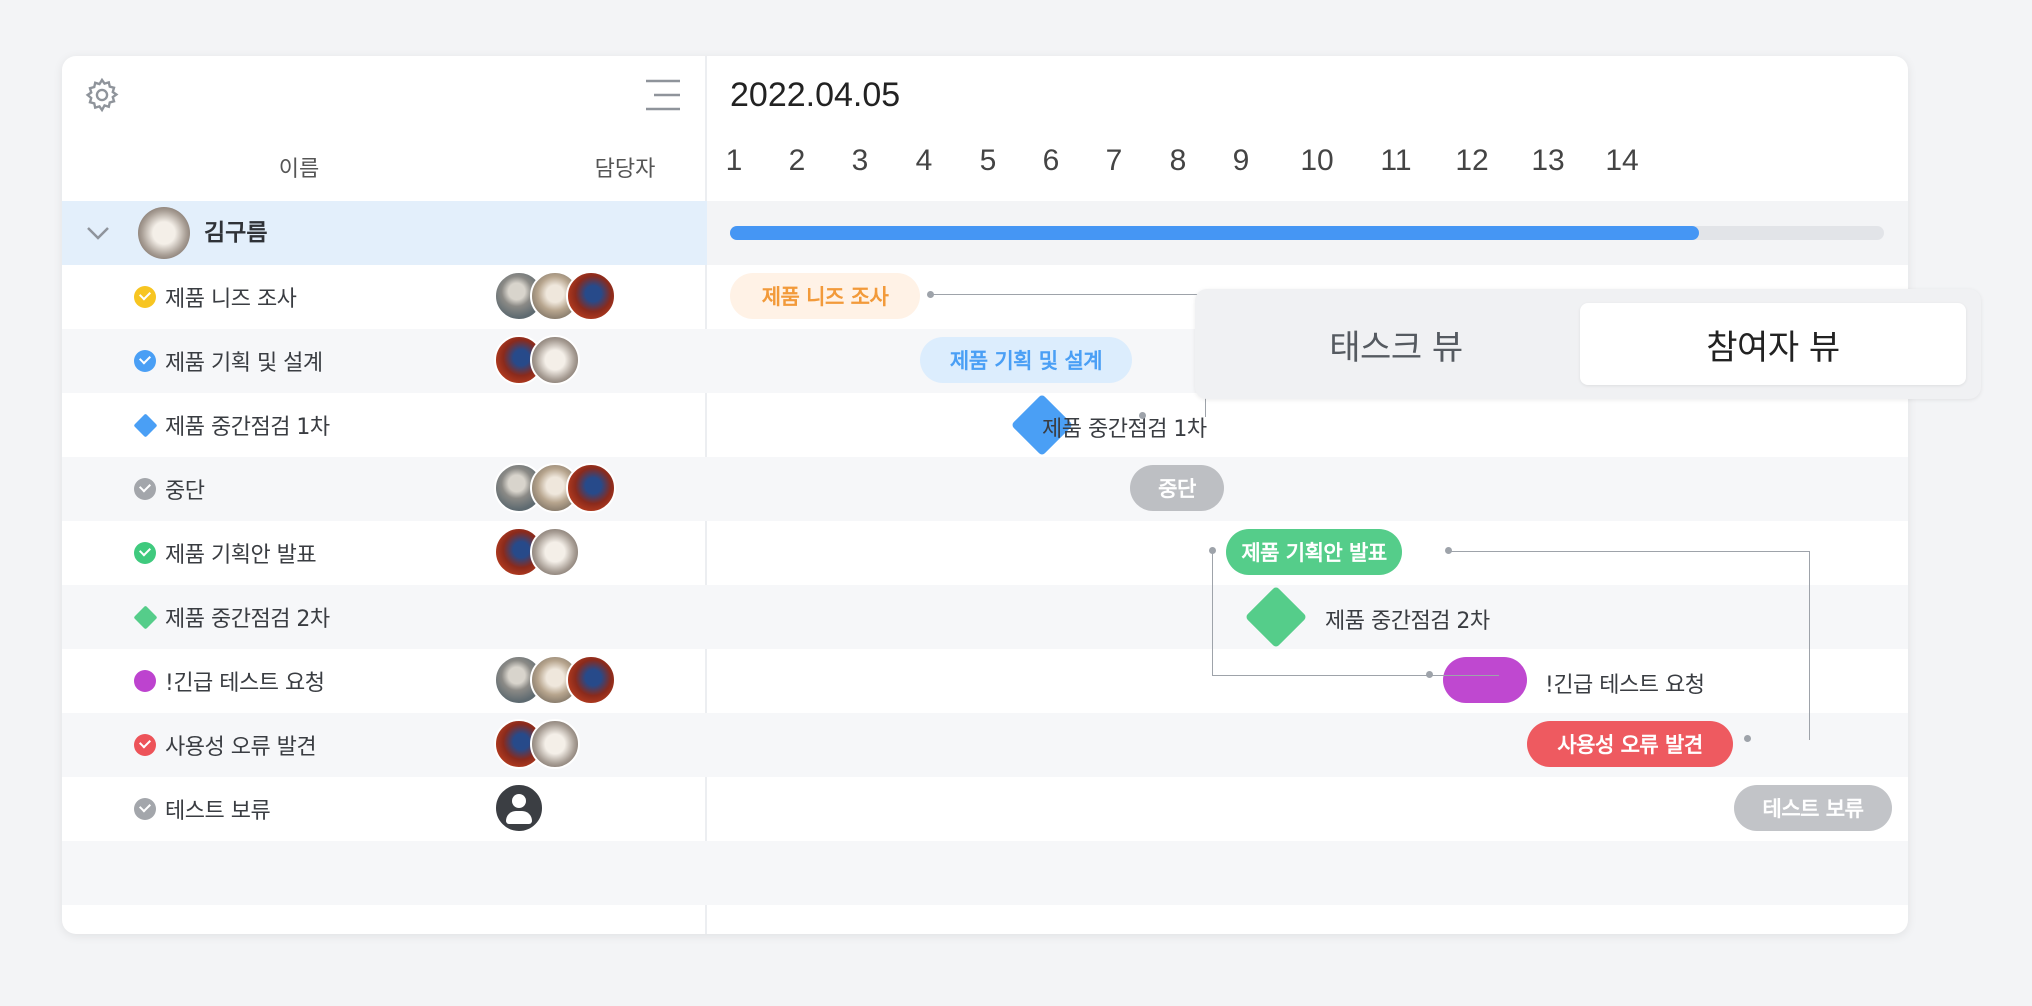 Image resolution: width=2032 pixels, height=1006 pixels. I want to click on day-label: 4, so click(924, 160).